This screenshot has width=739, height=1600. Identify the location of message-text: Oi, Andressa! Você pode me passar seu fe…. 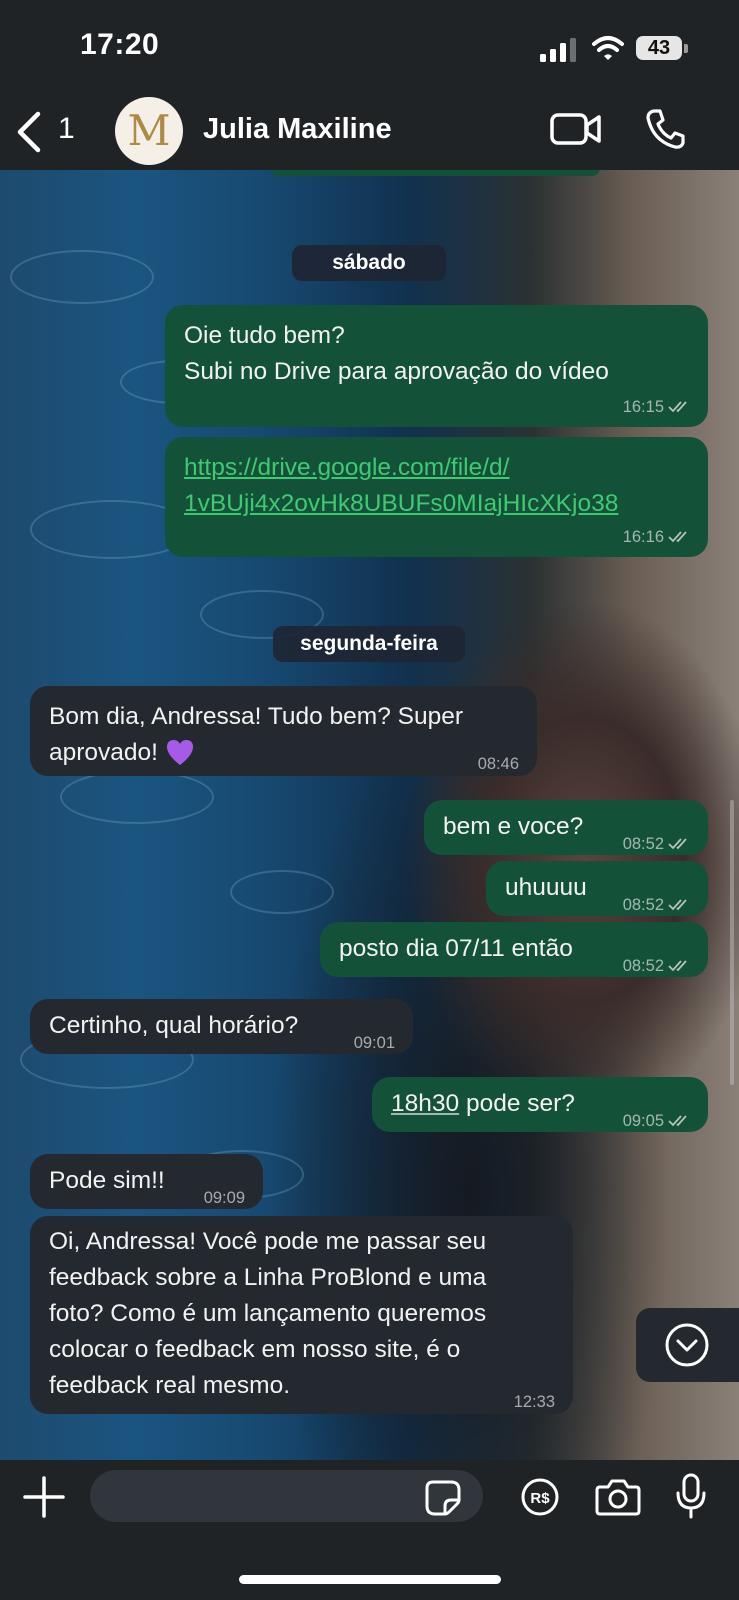
(268, 1313).